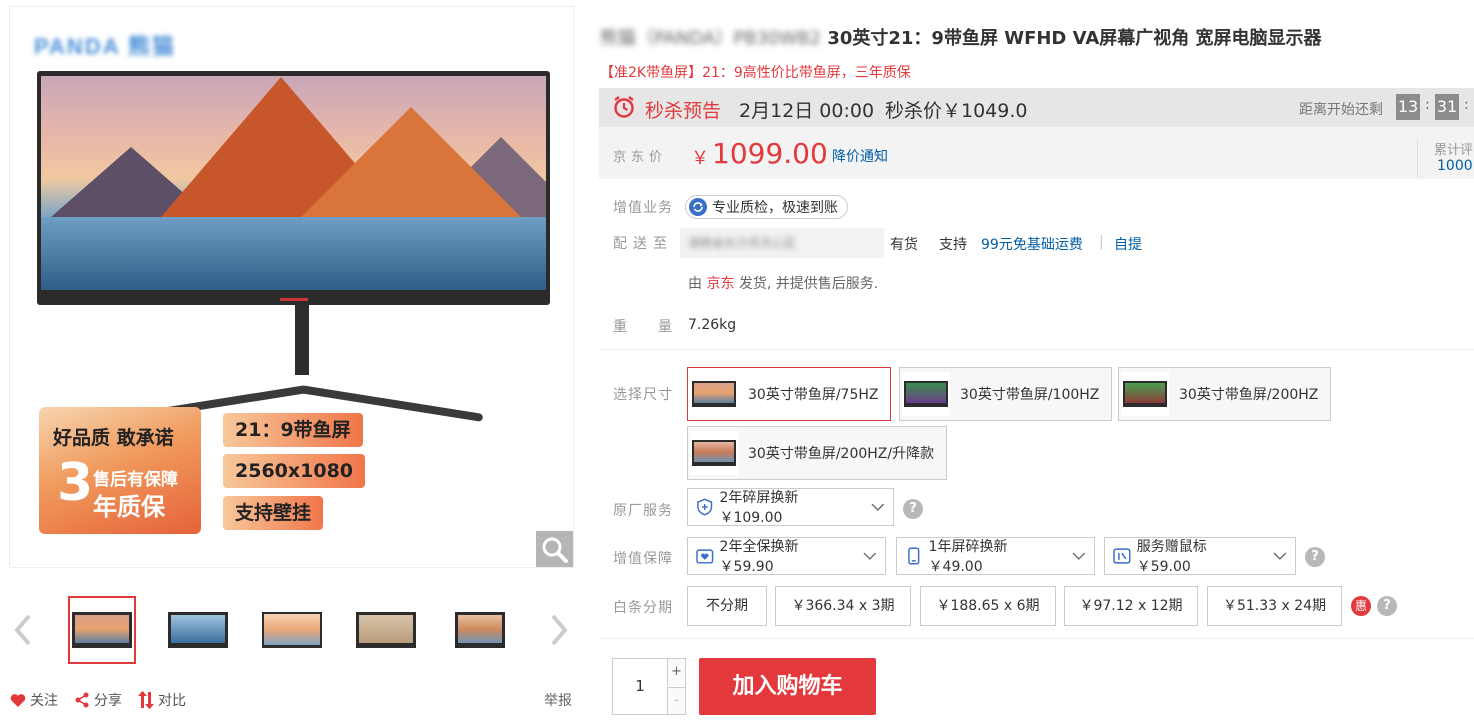 The height and width of the screenshot is (721, 1474). I want to click on seller-prefix: 由, so click(695, 284).